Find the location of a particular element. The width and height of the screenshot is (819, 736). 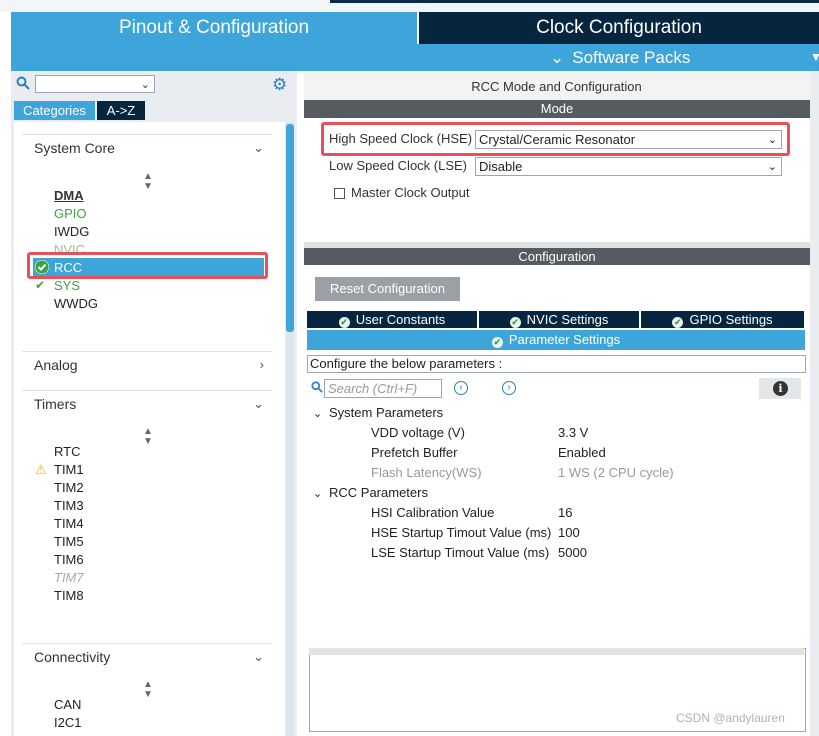

tab-a-to-z: A->Z is located at coordinates (121, 110).